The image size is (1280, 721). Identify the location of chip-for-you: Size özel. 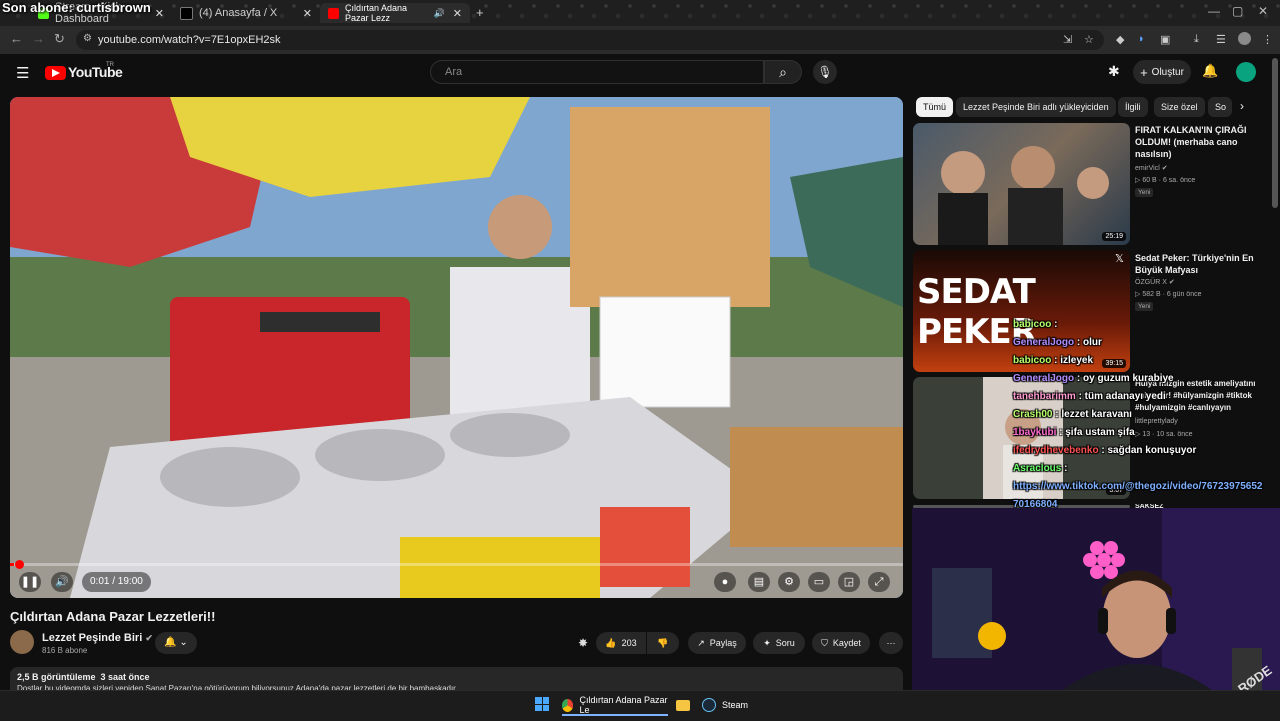
(1179, 107).